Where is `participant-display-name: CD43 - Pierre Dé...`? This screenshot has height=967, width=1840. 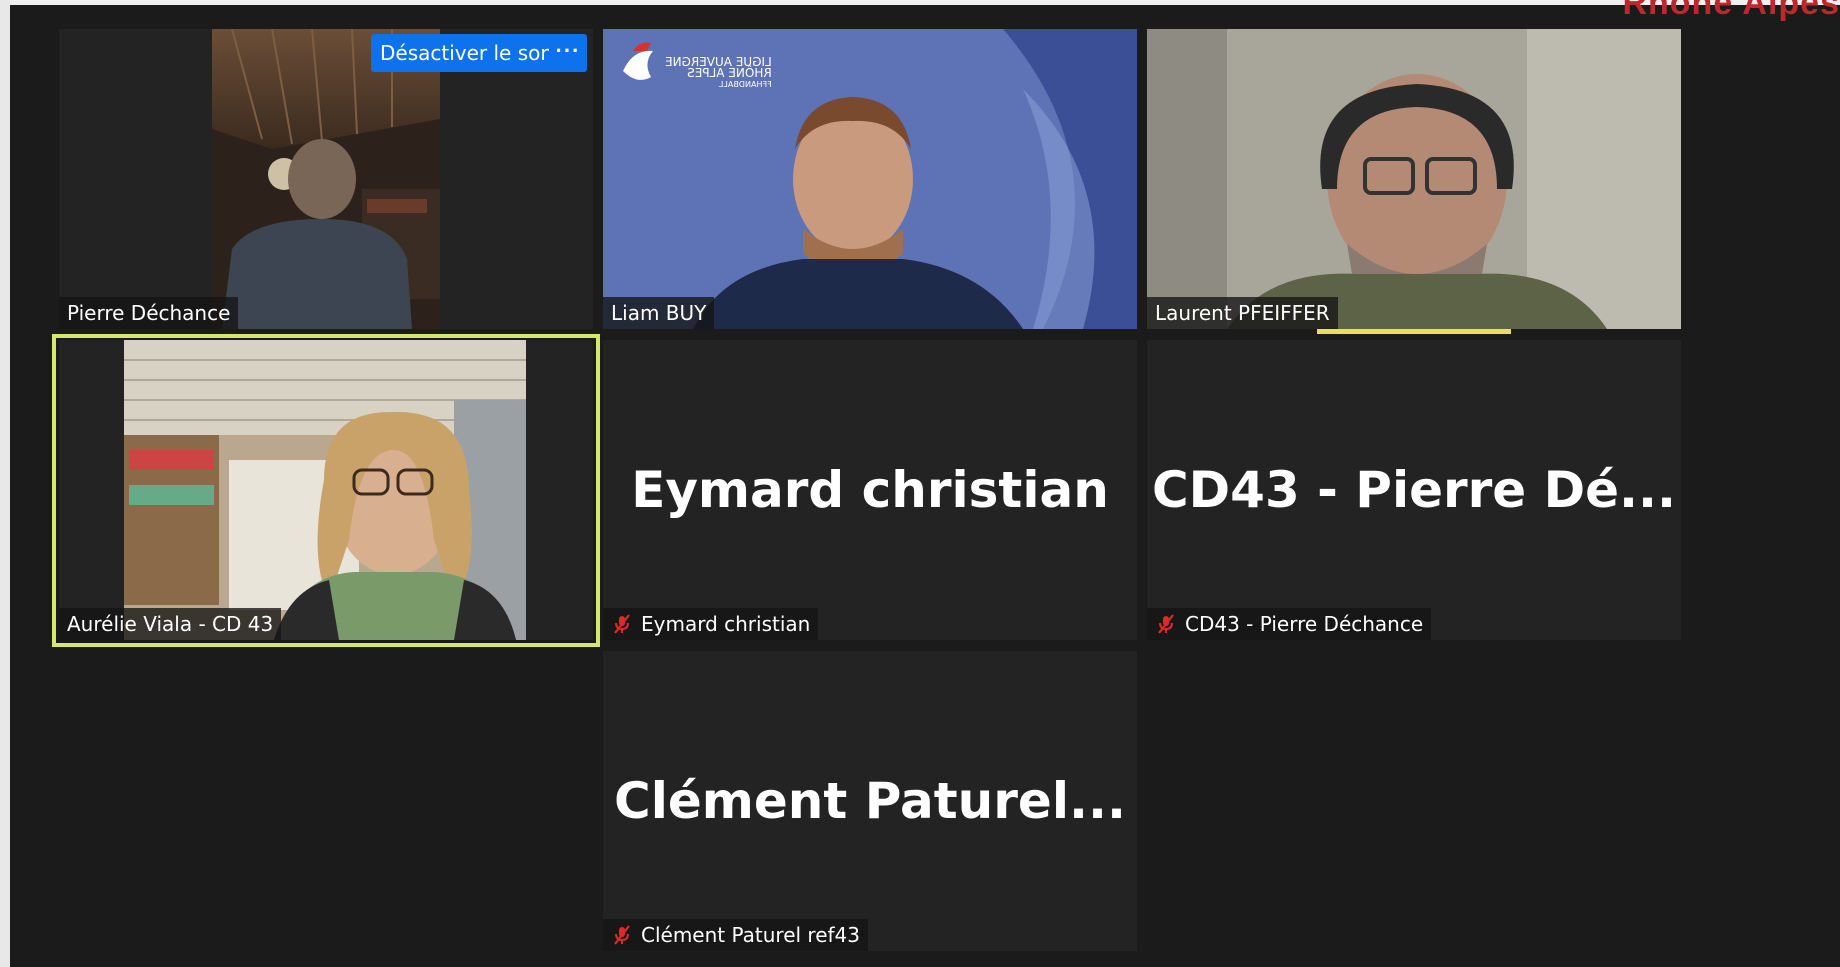
participant-display-name: CD43 - Pierre Dé... is located at coordinates (1414, 490).